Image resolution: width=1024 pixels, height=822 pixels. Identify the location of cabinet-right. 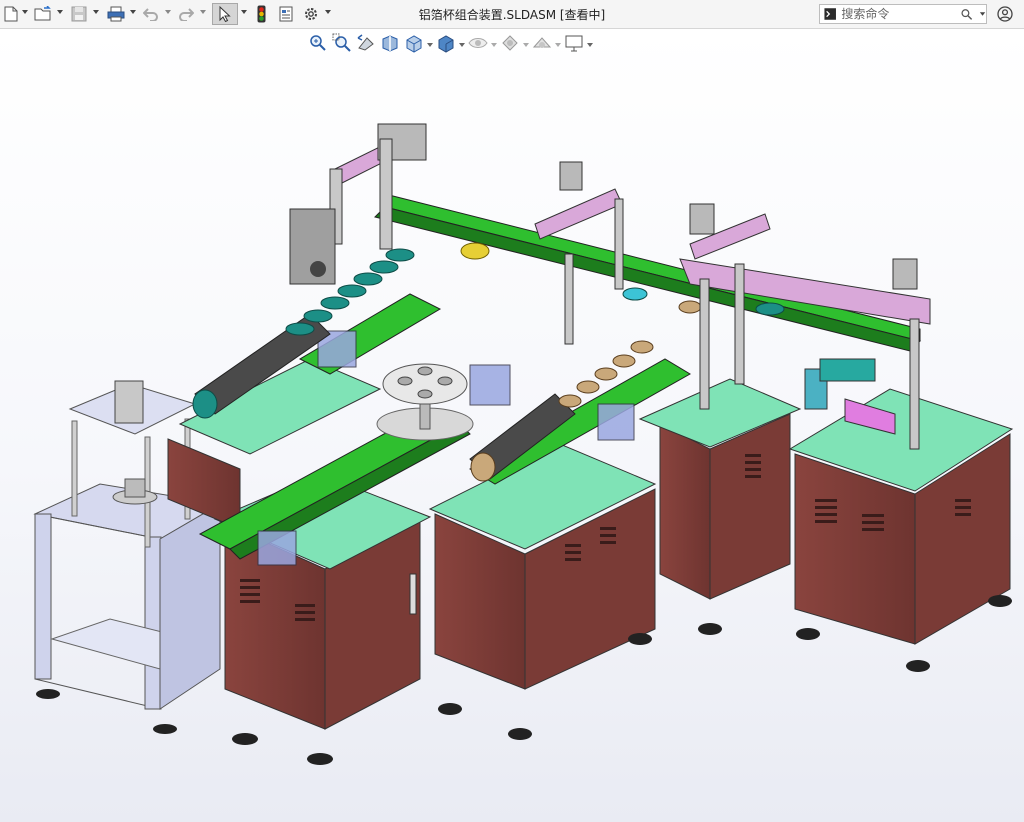
(901, 530).